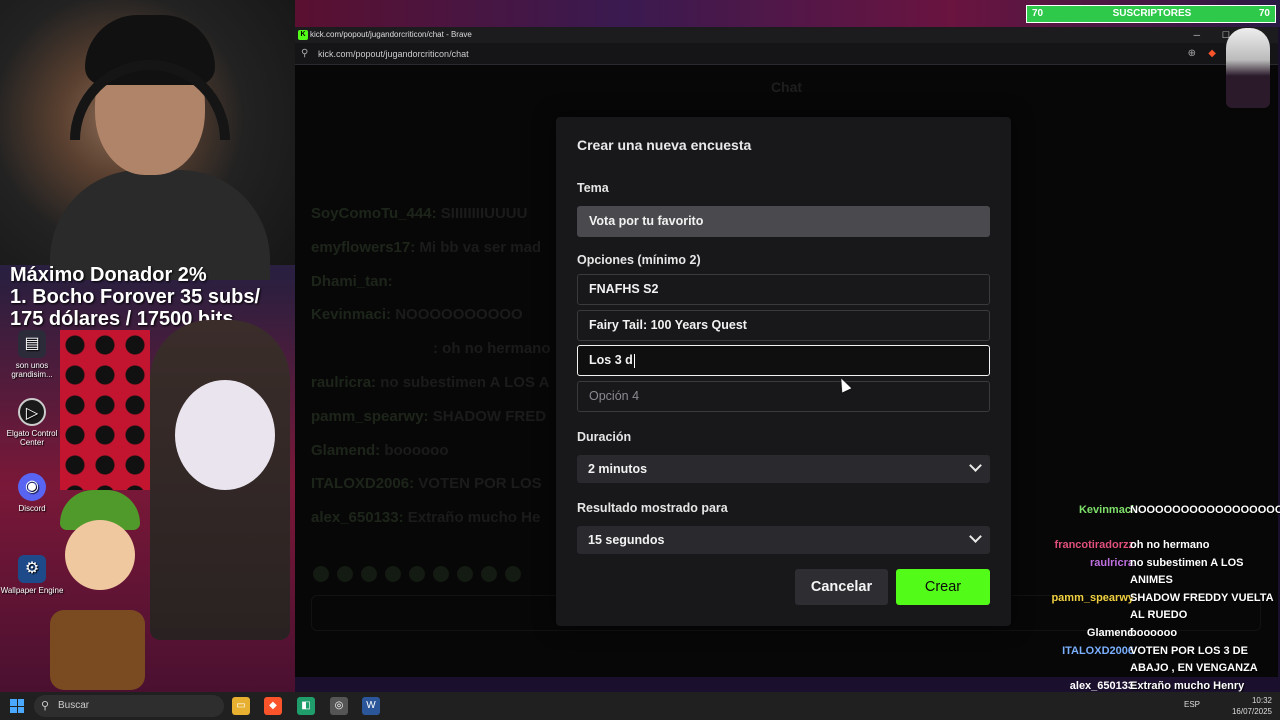 The width and height of the screenshot is (1280, 720). What do you see at coordinates (1252, 706) in the screenshot?
I see `system-clock: 10:32 16/07/2025` at bounding box center [1252, 706].